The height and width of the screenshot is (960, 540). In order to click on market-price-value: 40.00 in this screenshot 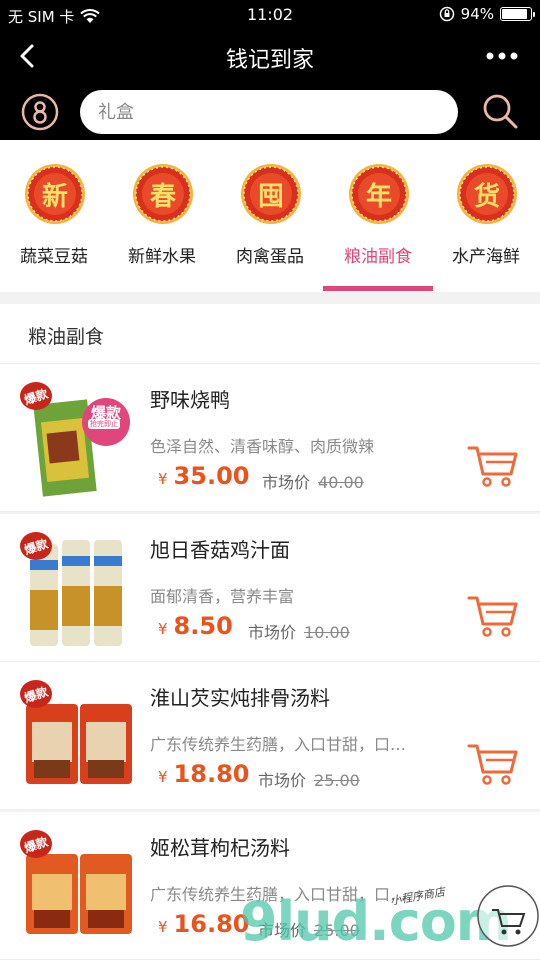, I will do `click(341, 482)`.